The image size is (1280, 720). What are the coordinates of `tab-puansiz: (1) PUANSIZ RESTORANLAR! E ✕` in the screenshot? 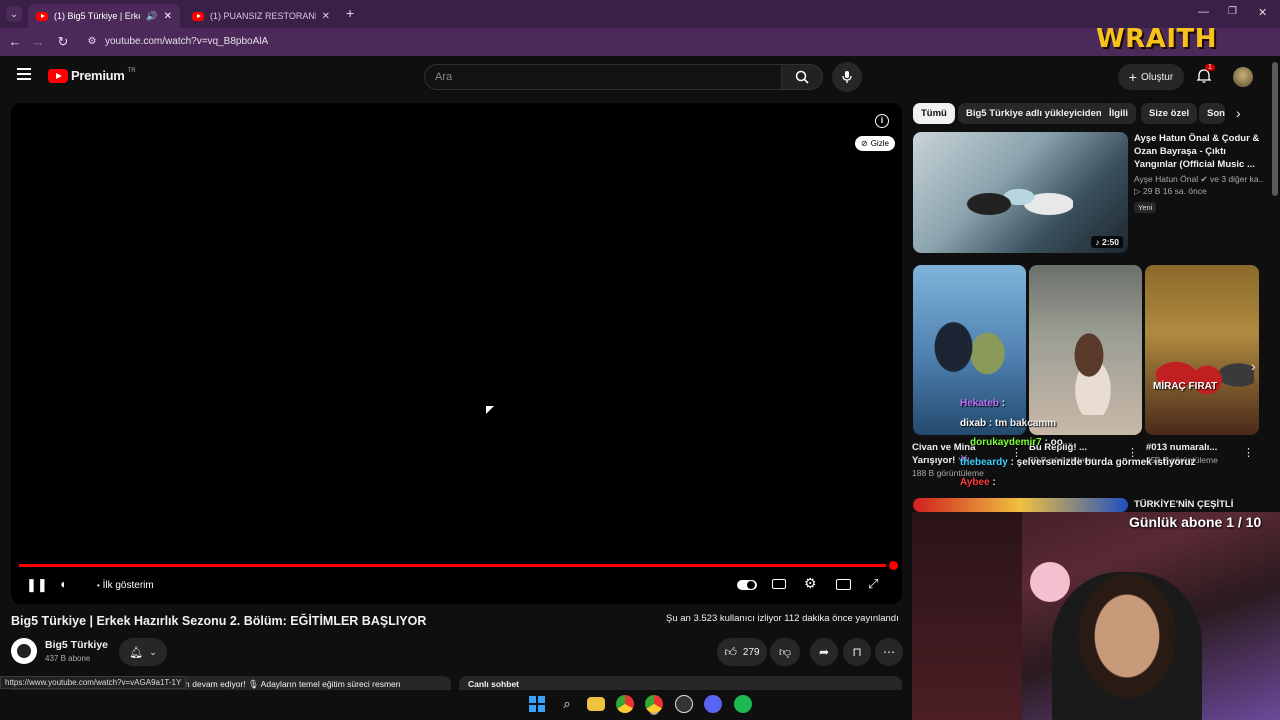 It's located at (261, 16).